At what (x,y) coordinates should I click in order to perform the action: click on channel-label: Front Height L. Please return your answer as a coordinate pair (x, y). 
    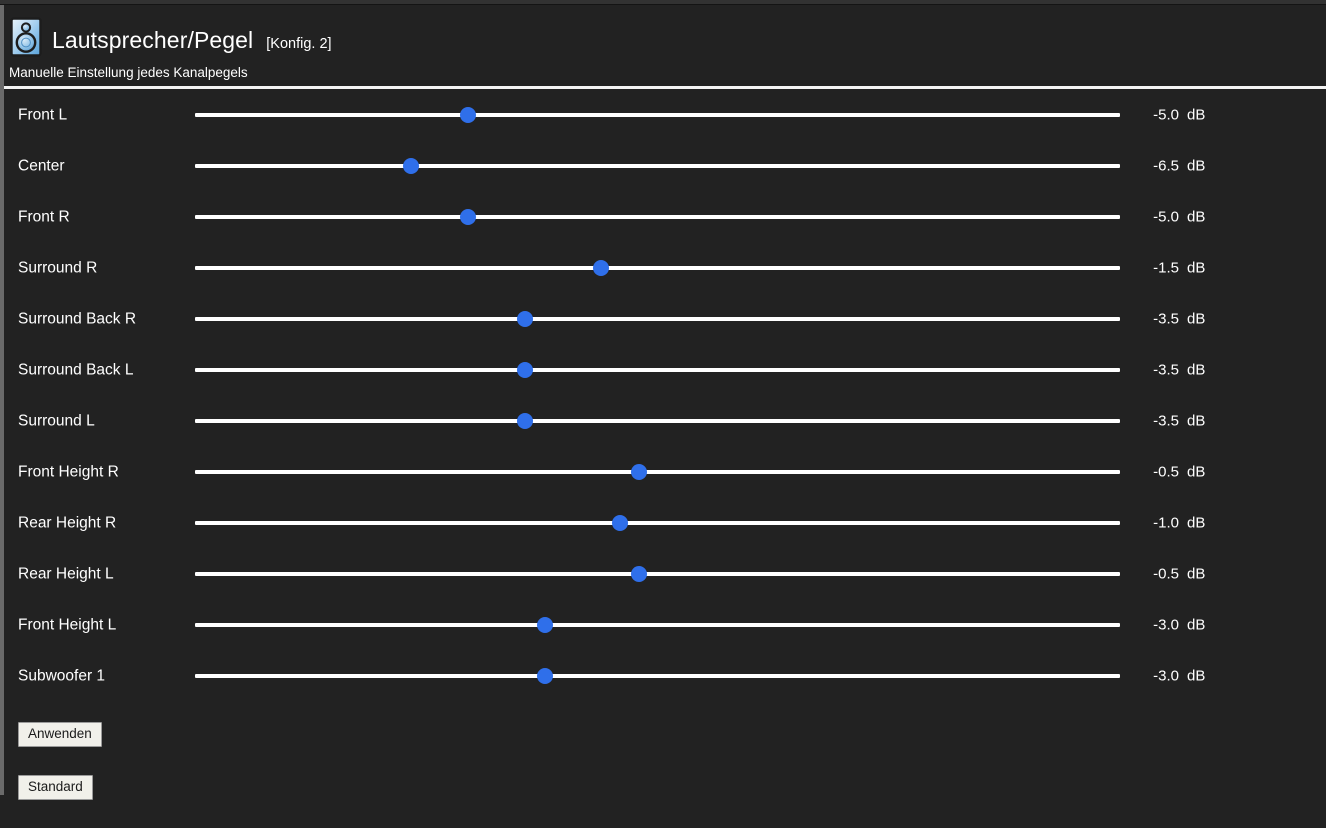
    Looking at the image, I should click on (67, 624).